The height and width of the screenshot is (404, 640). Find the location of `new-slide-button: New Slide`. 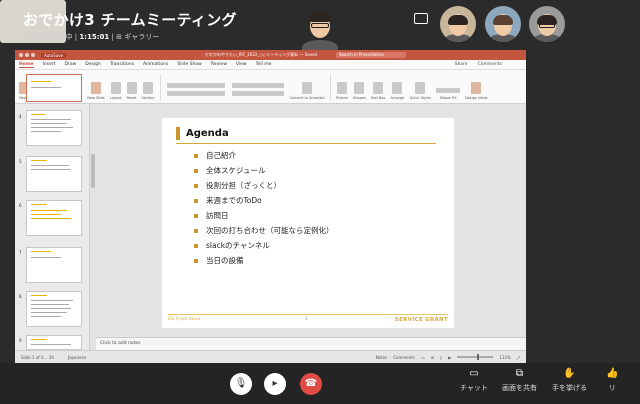

new-slide-button: New Slide is located at coordinates (96, 87).